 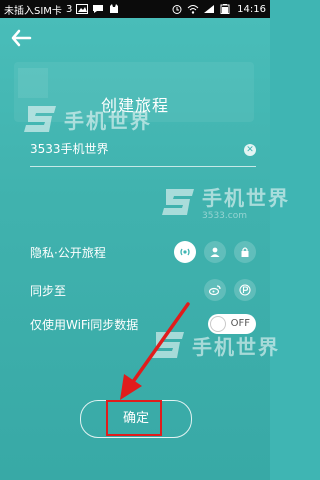 I want to click on watermark-url: 3533.com, so click(x=224, y=216).